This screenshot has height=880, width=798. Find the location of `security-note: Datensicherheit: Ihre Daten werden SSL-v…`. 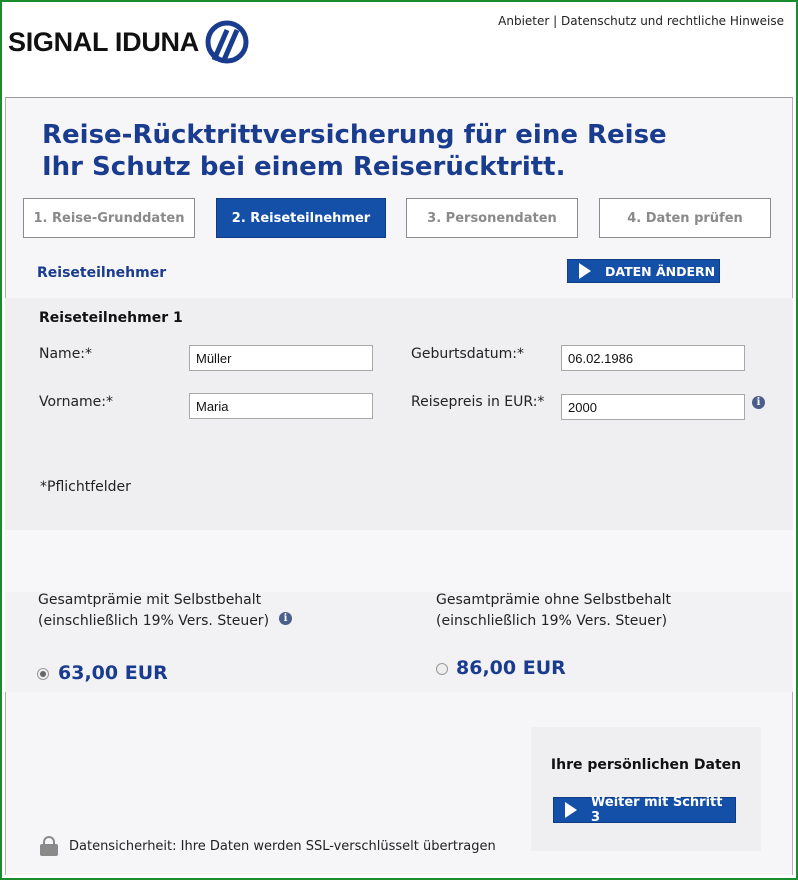

security-note: Datensicherheit: Ihre Daten werden SSL-v… is located at coordinates (268, 846).